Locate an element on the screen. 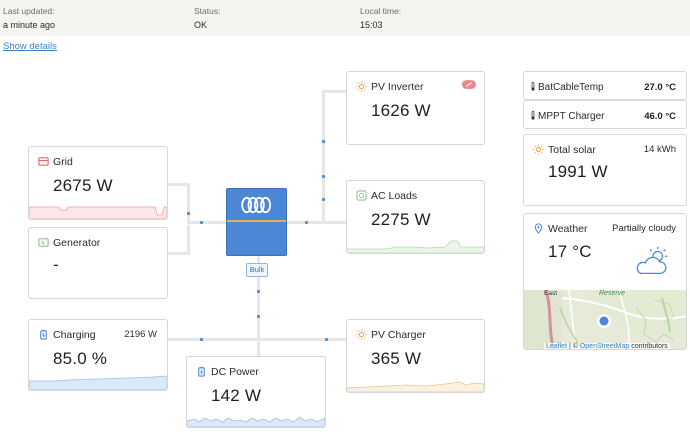  outlet-icon is located at coordinates (361, 195).